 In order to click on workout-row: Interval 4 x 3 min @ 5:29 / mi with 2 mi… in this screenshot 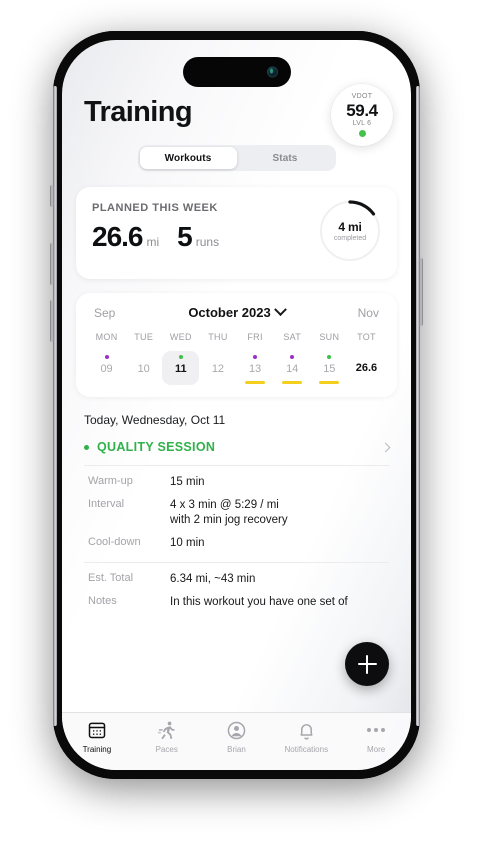, I will do `click(236, 508)`.